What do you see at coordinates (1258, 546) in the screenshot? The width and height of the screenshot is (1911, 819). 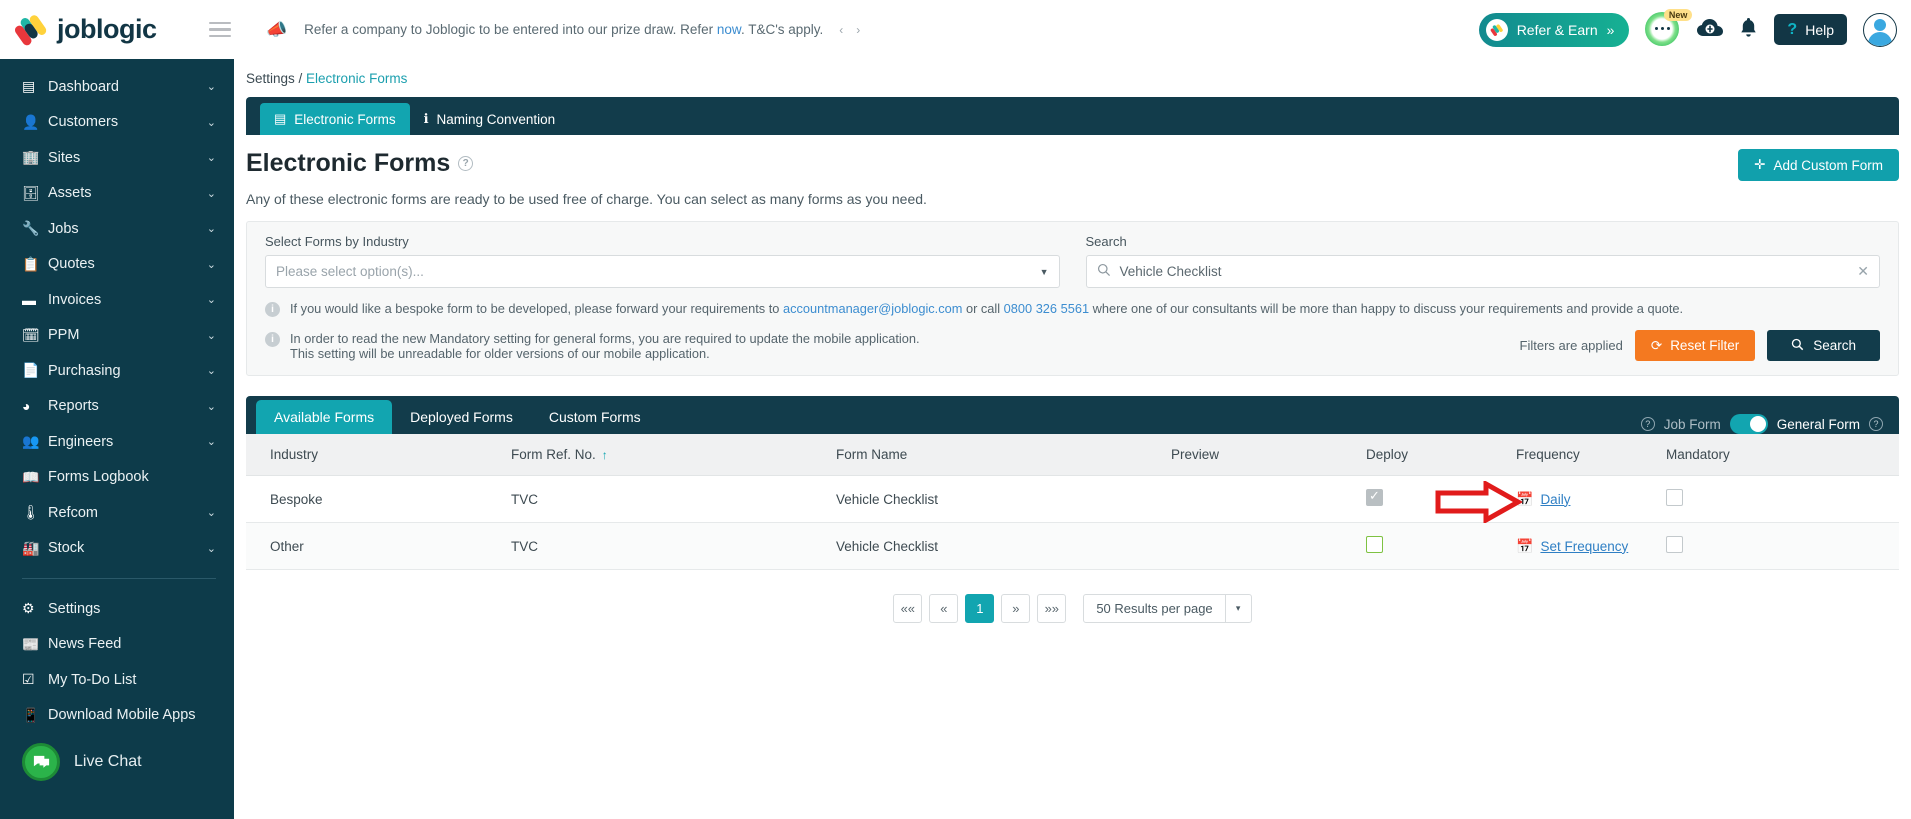 I see `cell-preview` at bounding box center [1258, 546].